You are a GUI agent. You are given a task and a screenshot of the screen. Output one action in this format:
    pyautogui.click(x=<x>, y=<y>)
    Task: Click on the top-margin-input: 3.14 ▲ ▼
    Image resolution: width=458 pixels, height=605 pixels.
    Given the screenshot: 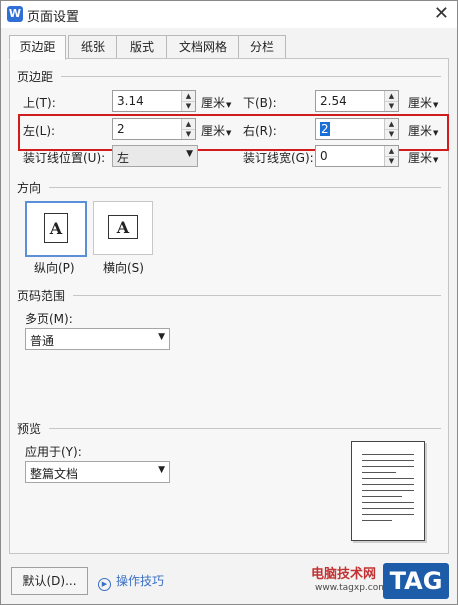 What is the action you would take?
    pyautogui.click(x=154, y=101)
    